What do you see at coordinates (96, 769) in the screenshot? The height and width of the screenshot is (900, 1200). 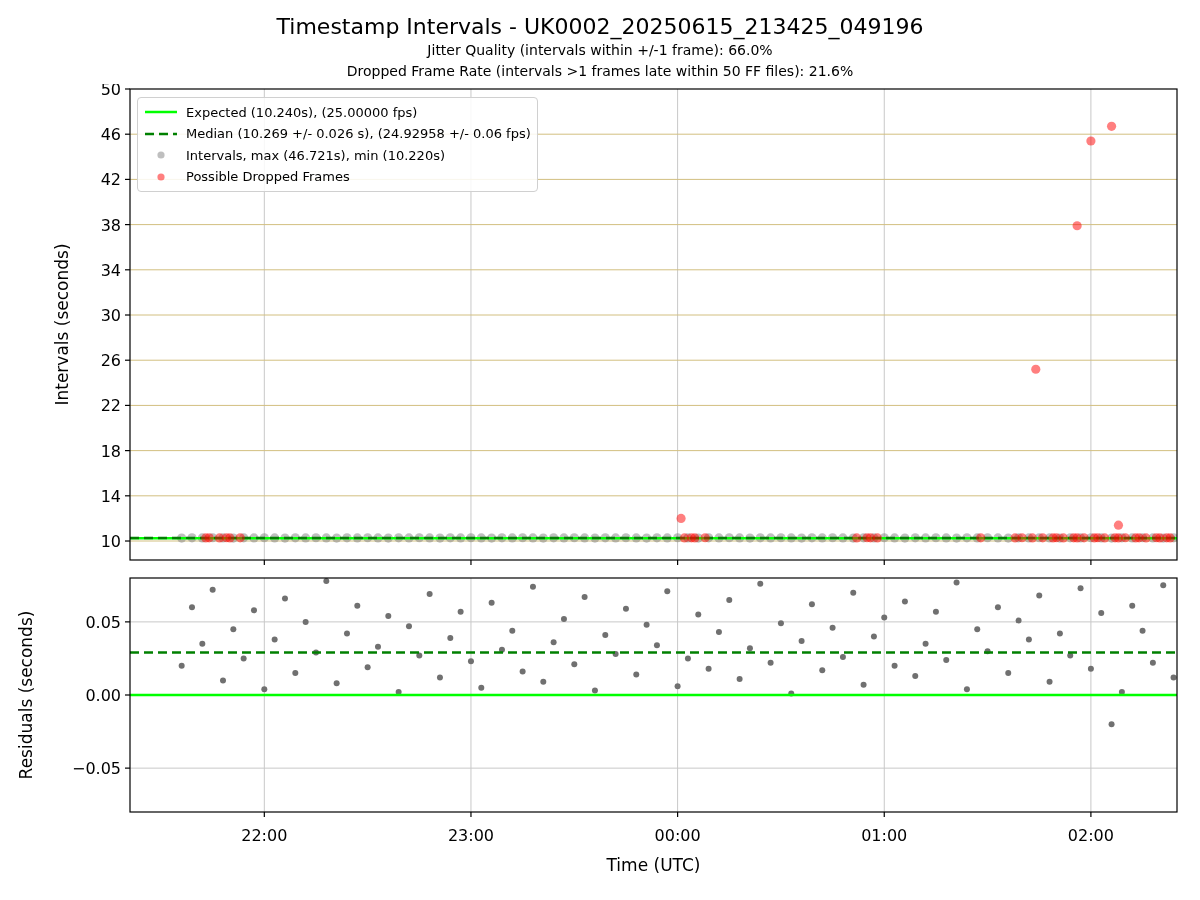 I see `y-tick-label: −0.05` at bounding box center [96, 769].